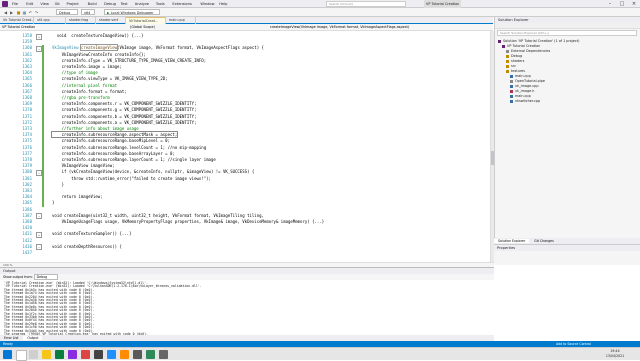  I want to click on menu-edit: Edit, so click(29, 4).